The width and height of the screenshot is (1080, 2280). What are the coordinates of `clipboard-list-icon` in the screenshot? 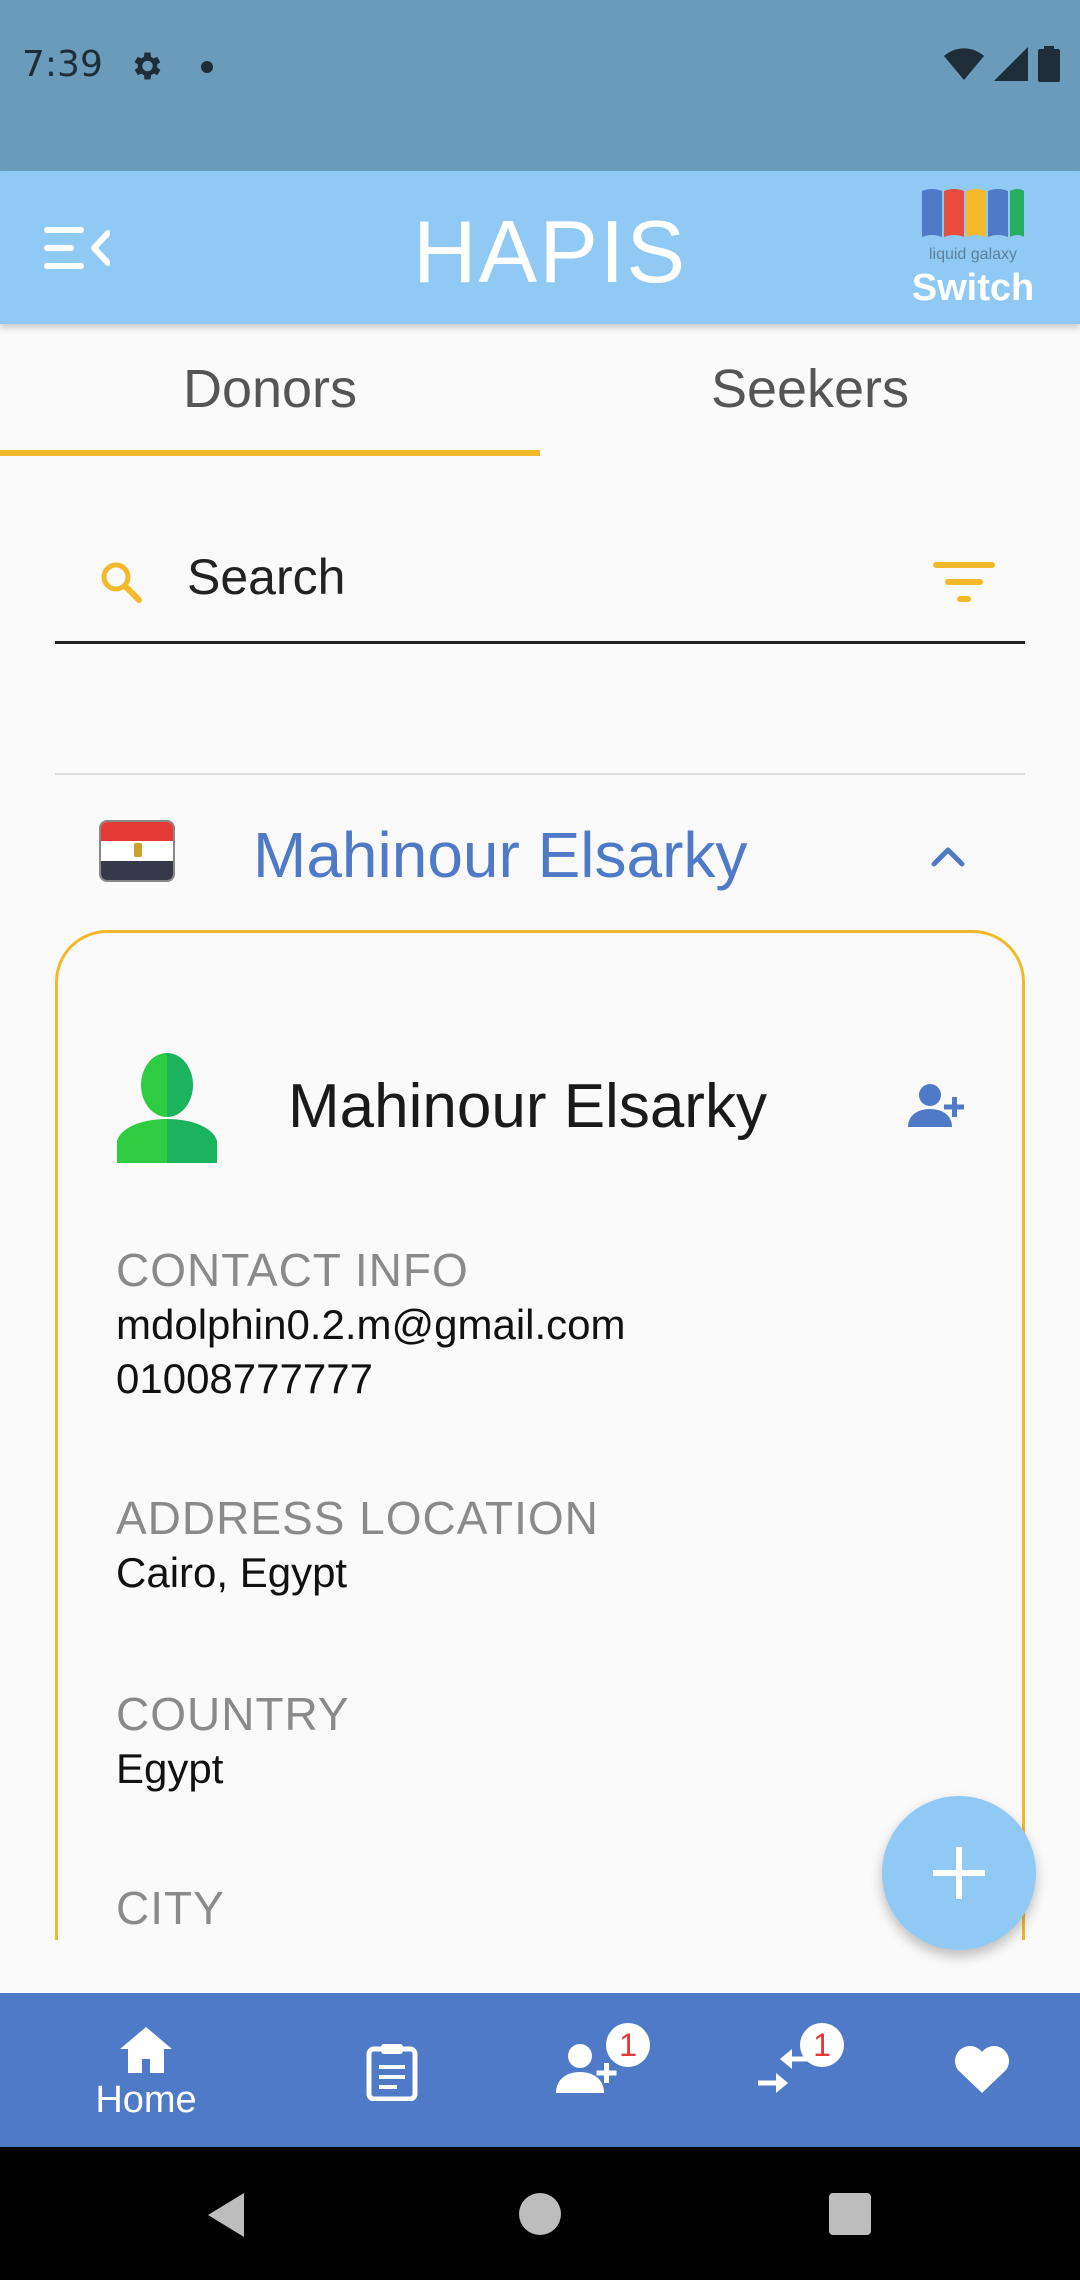 It's located at (392, 2072).